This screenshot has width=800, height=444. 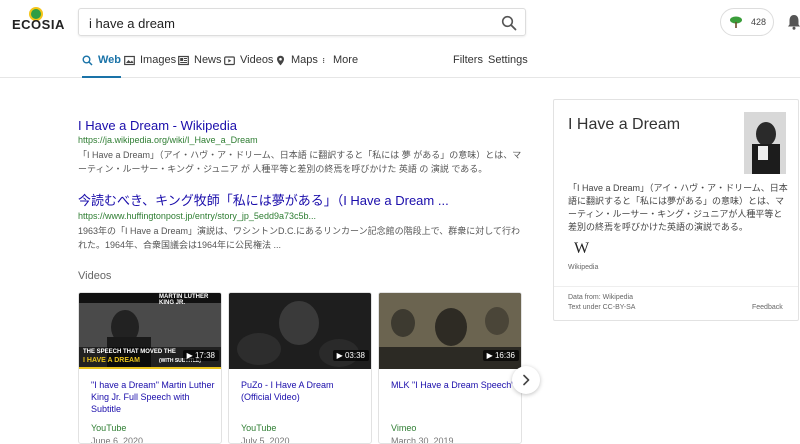 What do you see at coordinates (759, 22) in the screenshot?
I see `tree-count: 428` at bounding box center [759, 22].